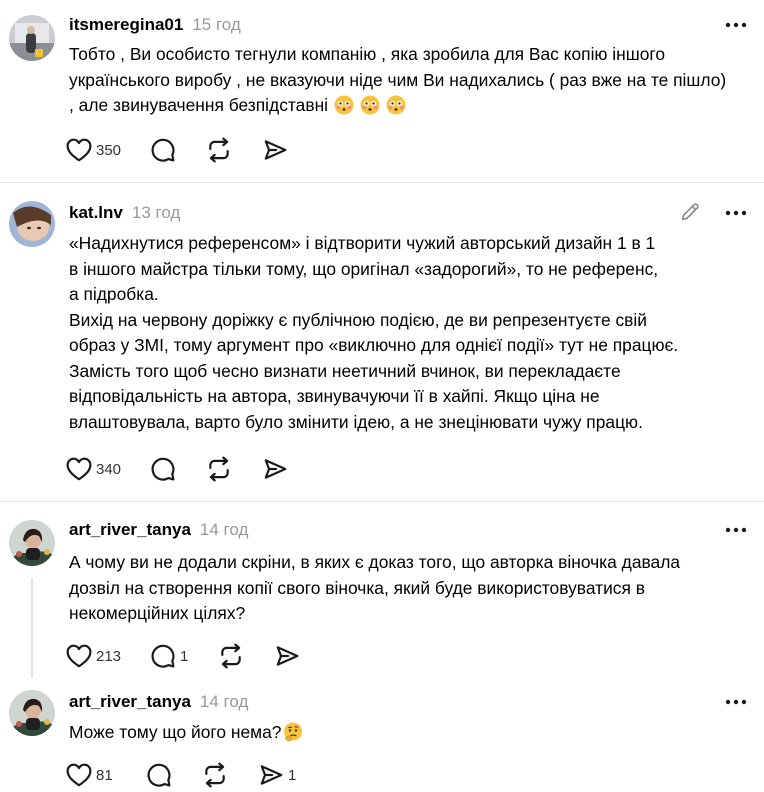 This screenshot has height=792, width=764. I want to click on like-button: 350, so click(108, 150).